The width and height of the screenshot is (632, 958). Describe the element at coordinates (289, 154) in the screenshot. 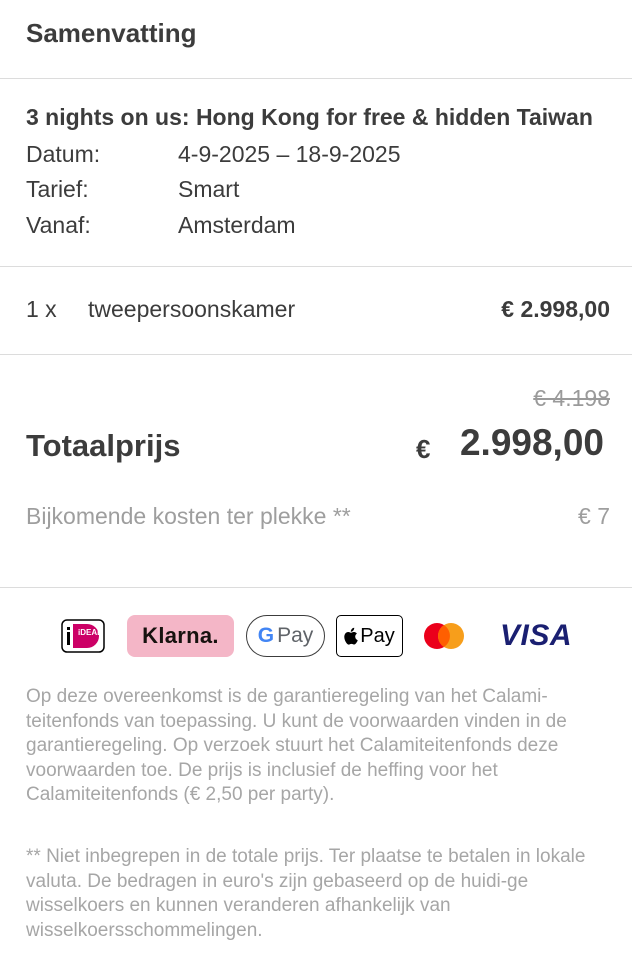

I see `date-value: 4-9-2025 – 18-9-2025` at that location.